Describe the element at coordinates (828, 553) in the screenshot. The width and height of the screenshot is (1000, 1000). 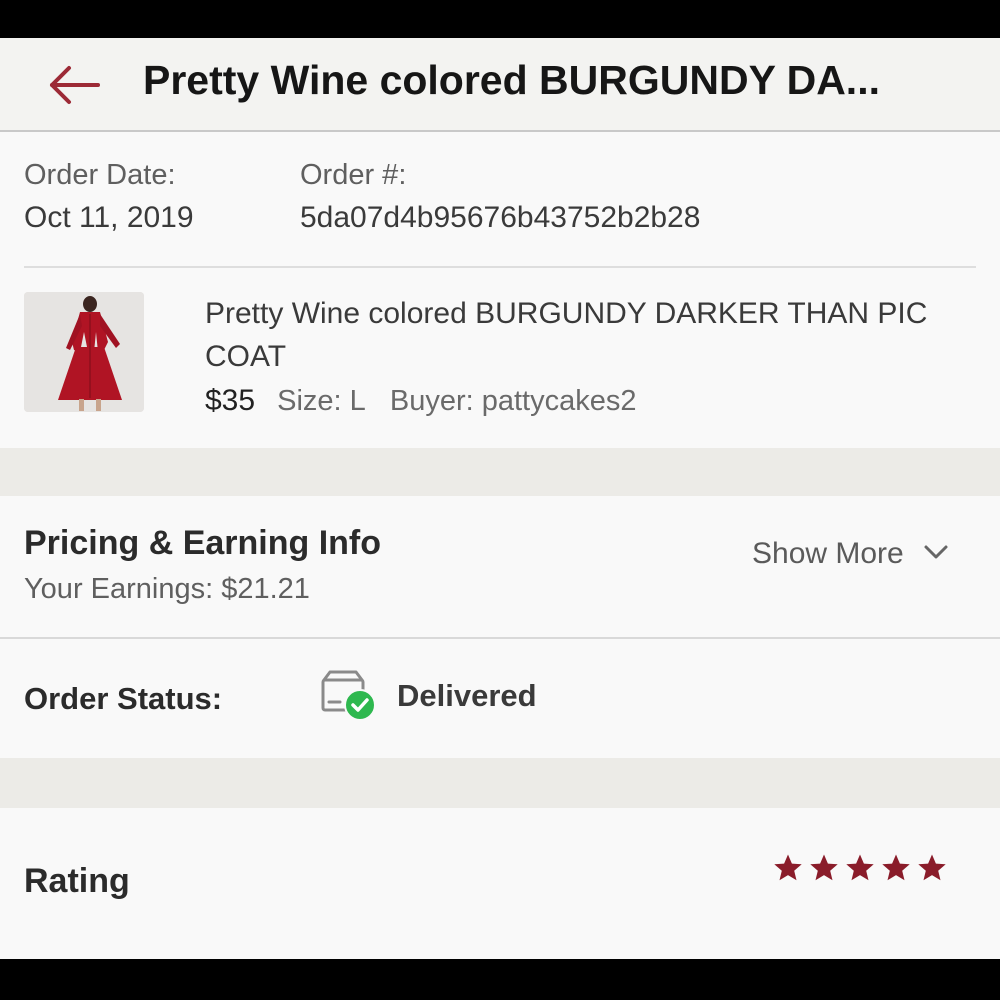
I see `show-more-label: Show More` at that location.